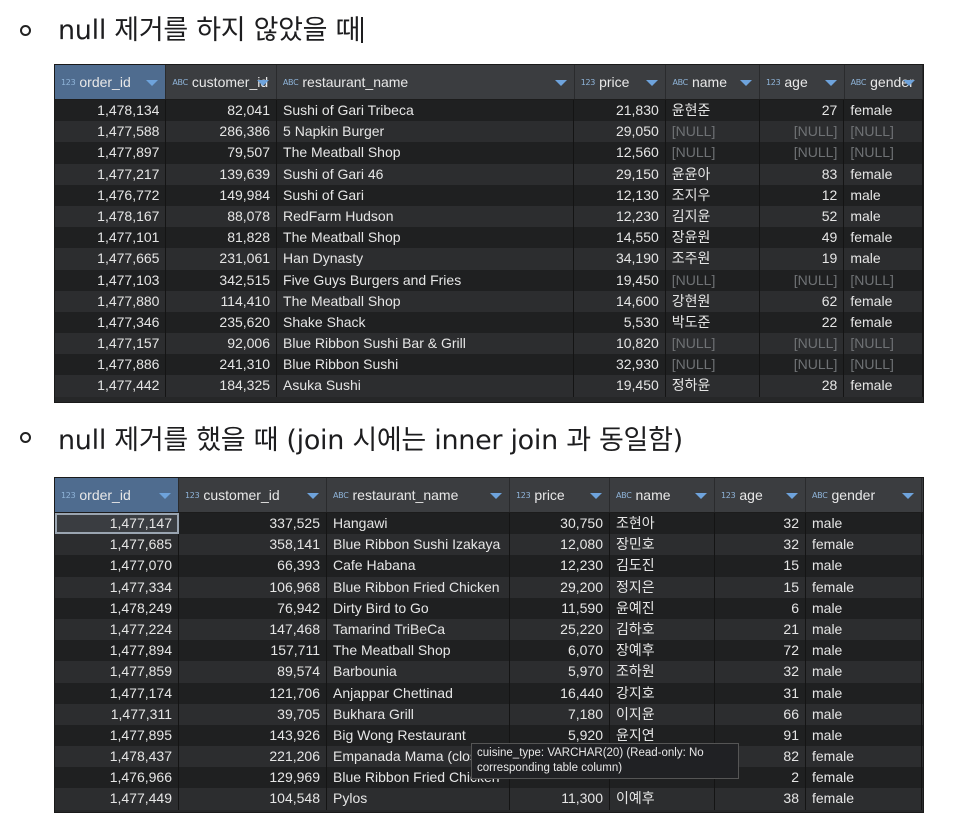 This screenshot has width=968, height=830. Describe the element at coordinates (222, 238) in the screenshot. I see `cell-customer-id: 81,828` at that location.